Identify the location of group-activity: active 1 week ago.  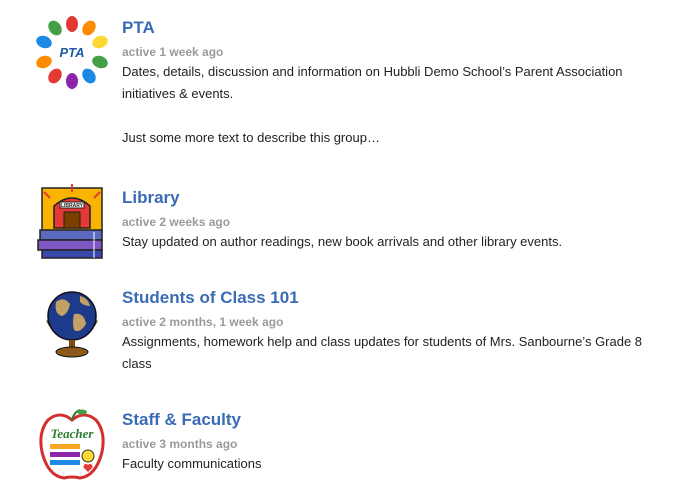
(173, 52).